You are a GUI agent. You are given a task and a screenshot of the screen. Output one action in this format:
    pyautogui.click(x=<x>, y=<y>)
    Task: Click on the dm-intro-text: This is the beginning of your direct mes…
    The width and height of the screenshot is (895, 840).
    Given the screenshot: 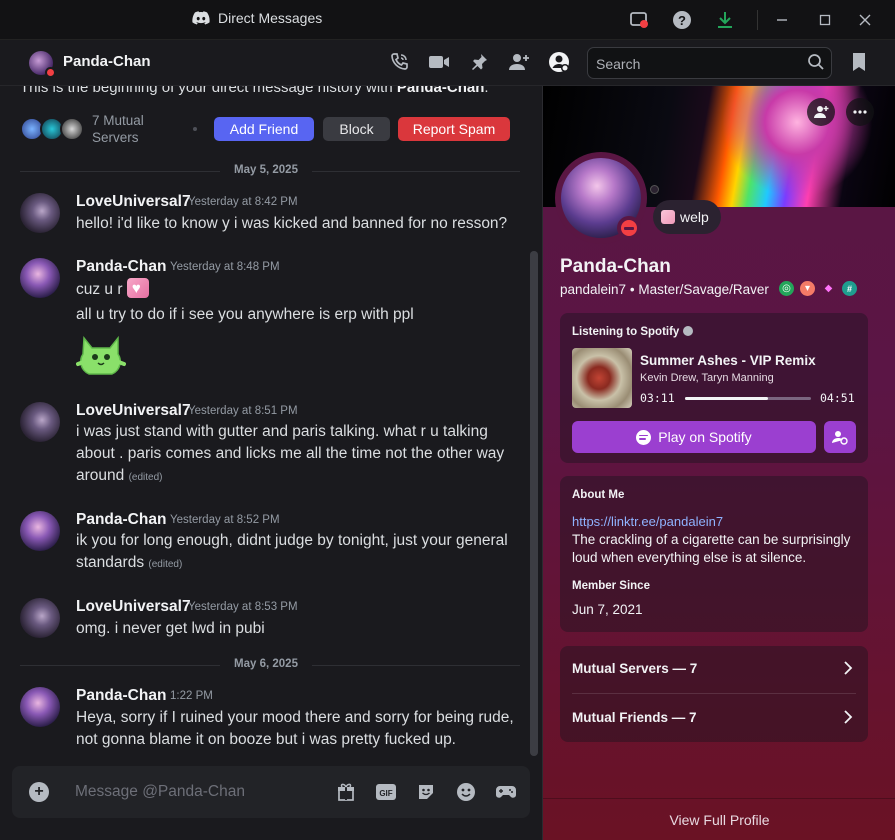 What is the action you would take?
    pyautogui.click(x=254, y=91)
    